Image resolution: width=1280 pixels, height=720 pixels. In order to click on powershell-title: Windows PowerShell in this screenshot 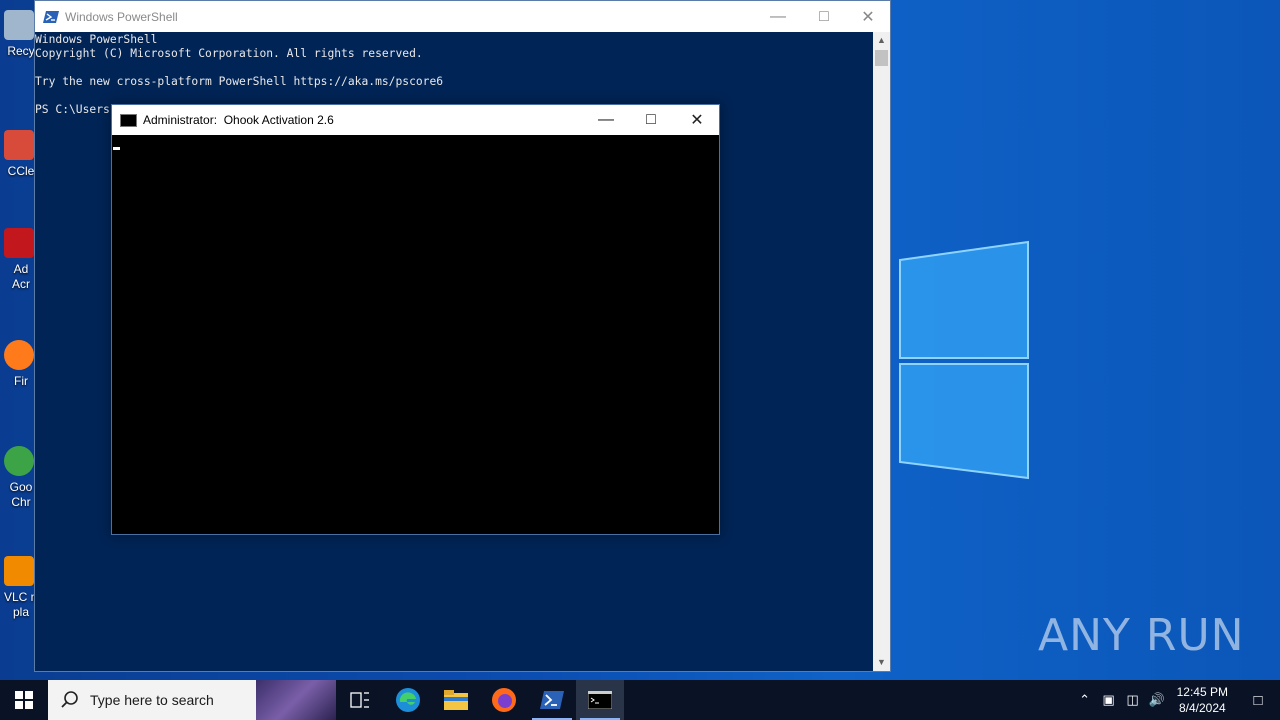, I will do `click(121, 16)`.